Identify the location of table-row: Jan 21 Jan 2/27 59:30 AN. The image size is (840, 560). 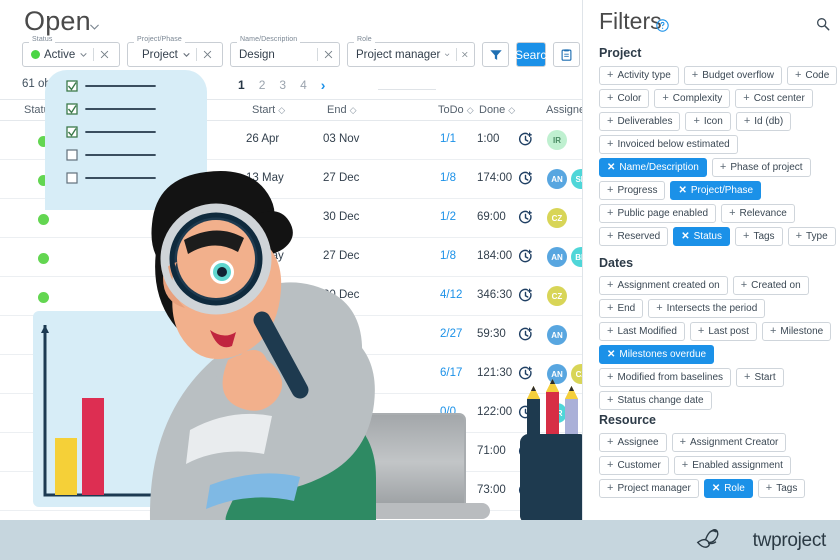
(291, 335).